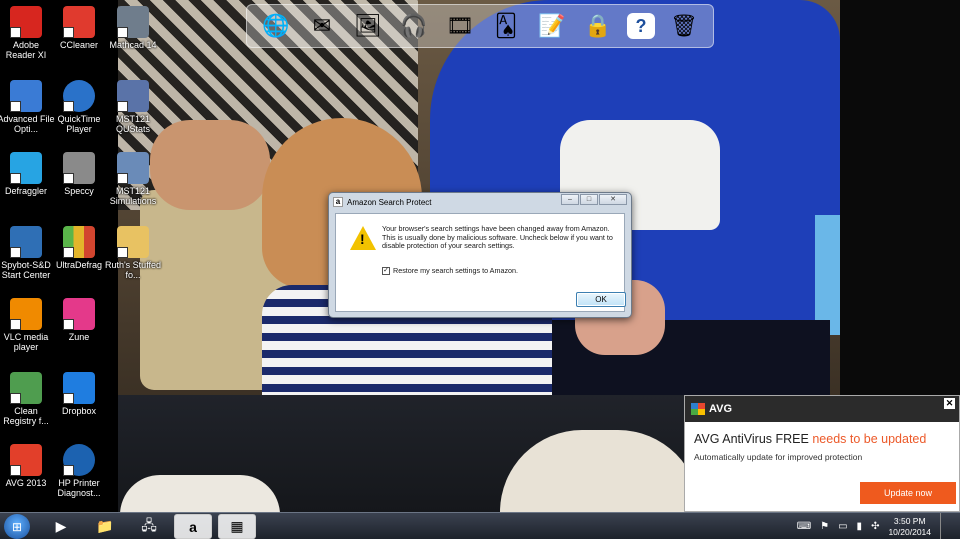 The image size is (960, 539). Describe the element at coordinates (79, 45) in the screenshot. I see `desktop-icon-label: CCleaner` at that location.